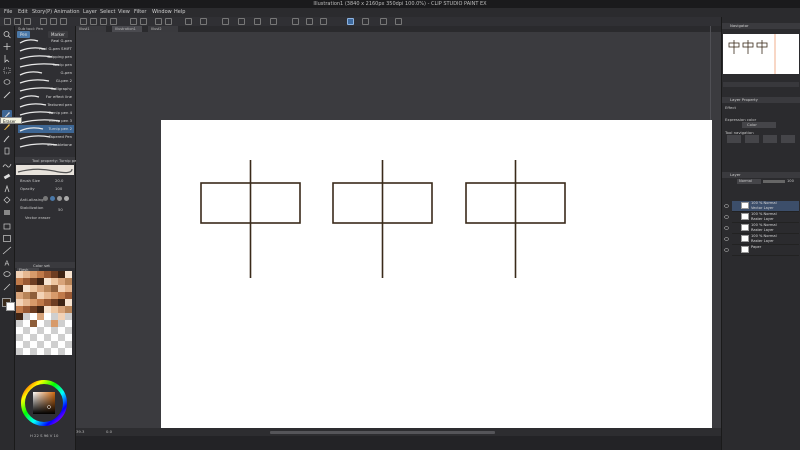 The height and width of the screenshot is (450, 800). Describe the element at coordinates (168, 21) in the screenshot. I see `invert-selection-icon` at that location.